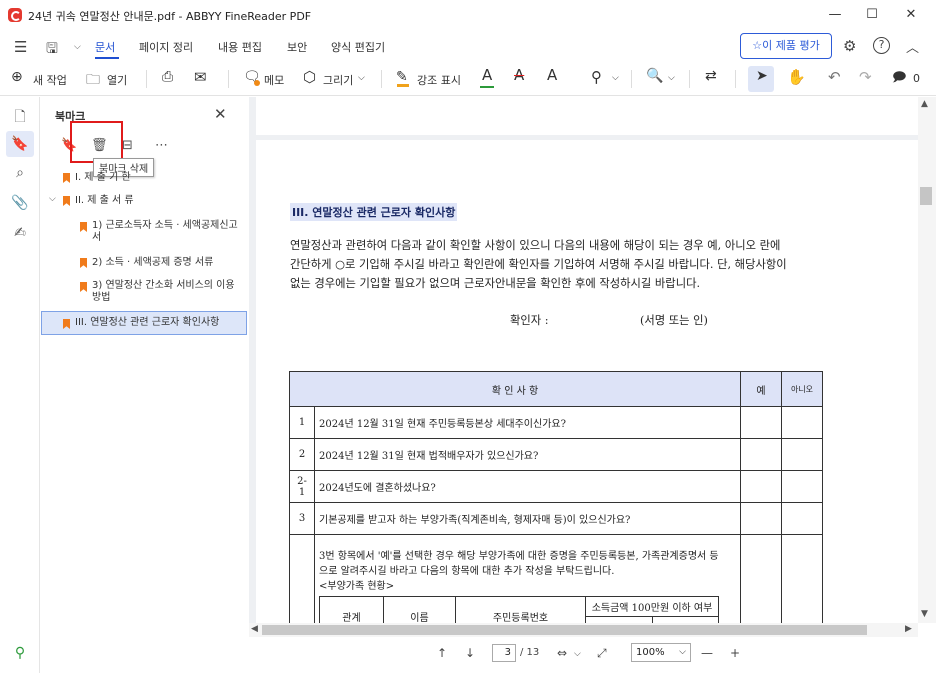 The image size is (936, 673). What do you see at coordinates (105, 47) in the screenshot?
I see `menu-document: 문서` at bounding box center [105, 47].